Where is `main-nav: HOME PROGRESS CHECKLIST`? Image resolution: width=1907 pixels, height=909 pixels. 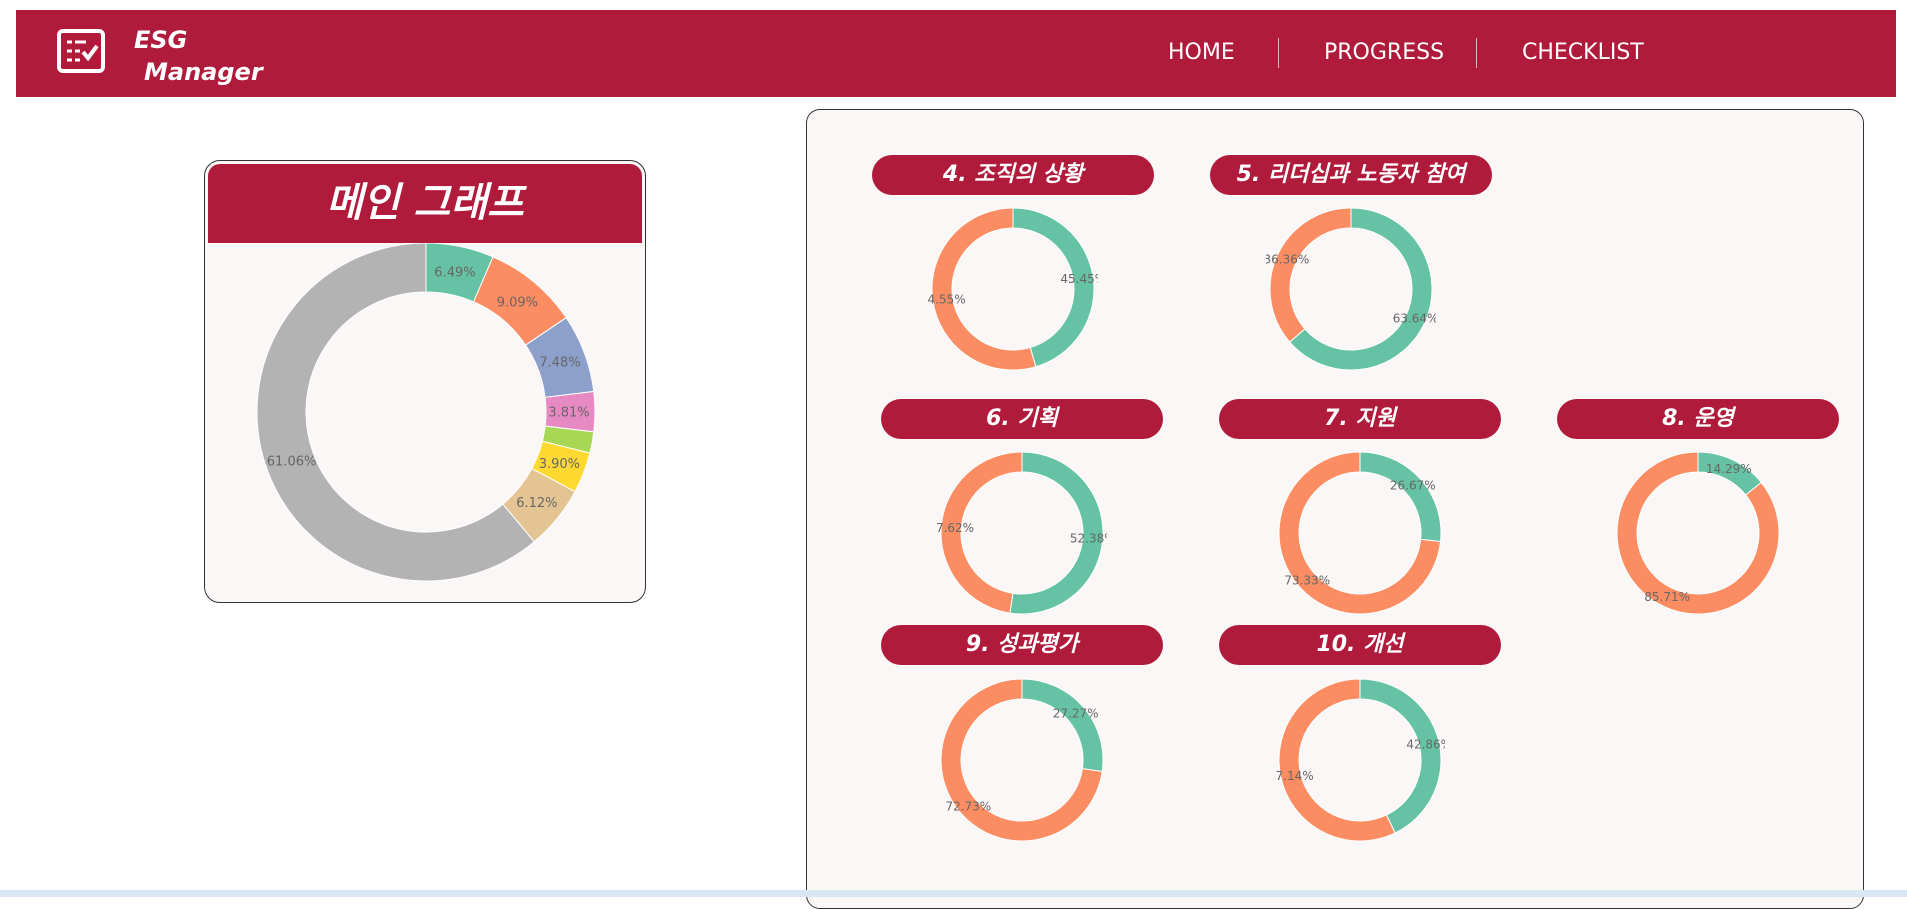 main-nav: HOME PROGRESS CHECKLIST is located at coordinates (956, 53).